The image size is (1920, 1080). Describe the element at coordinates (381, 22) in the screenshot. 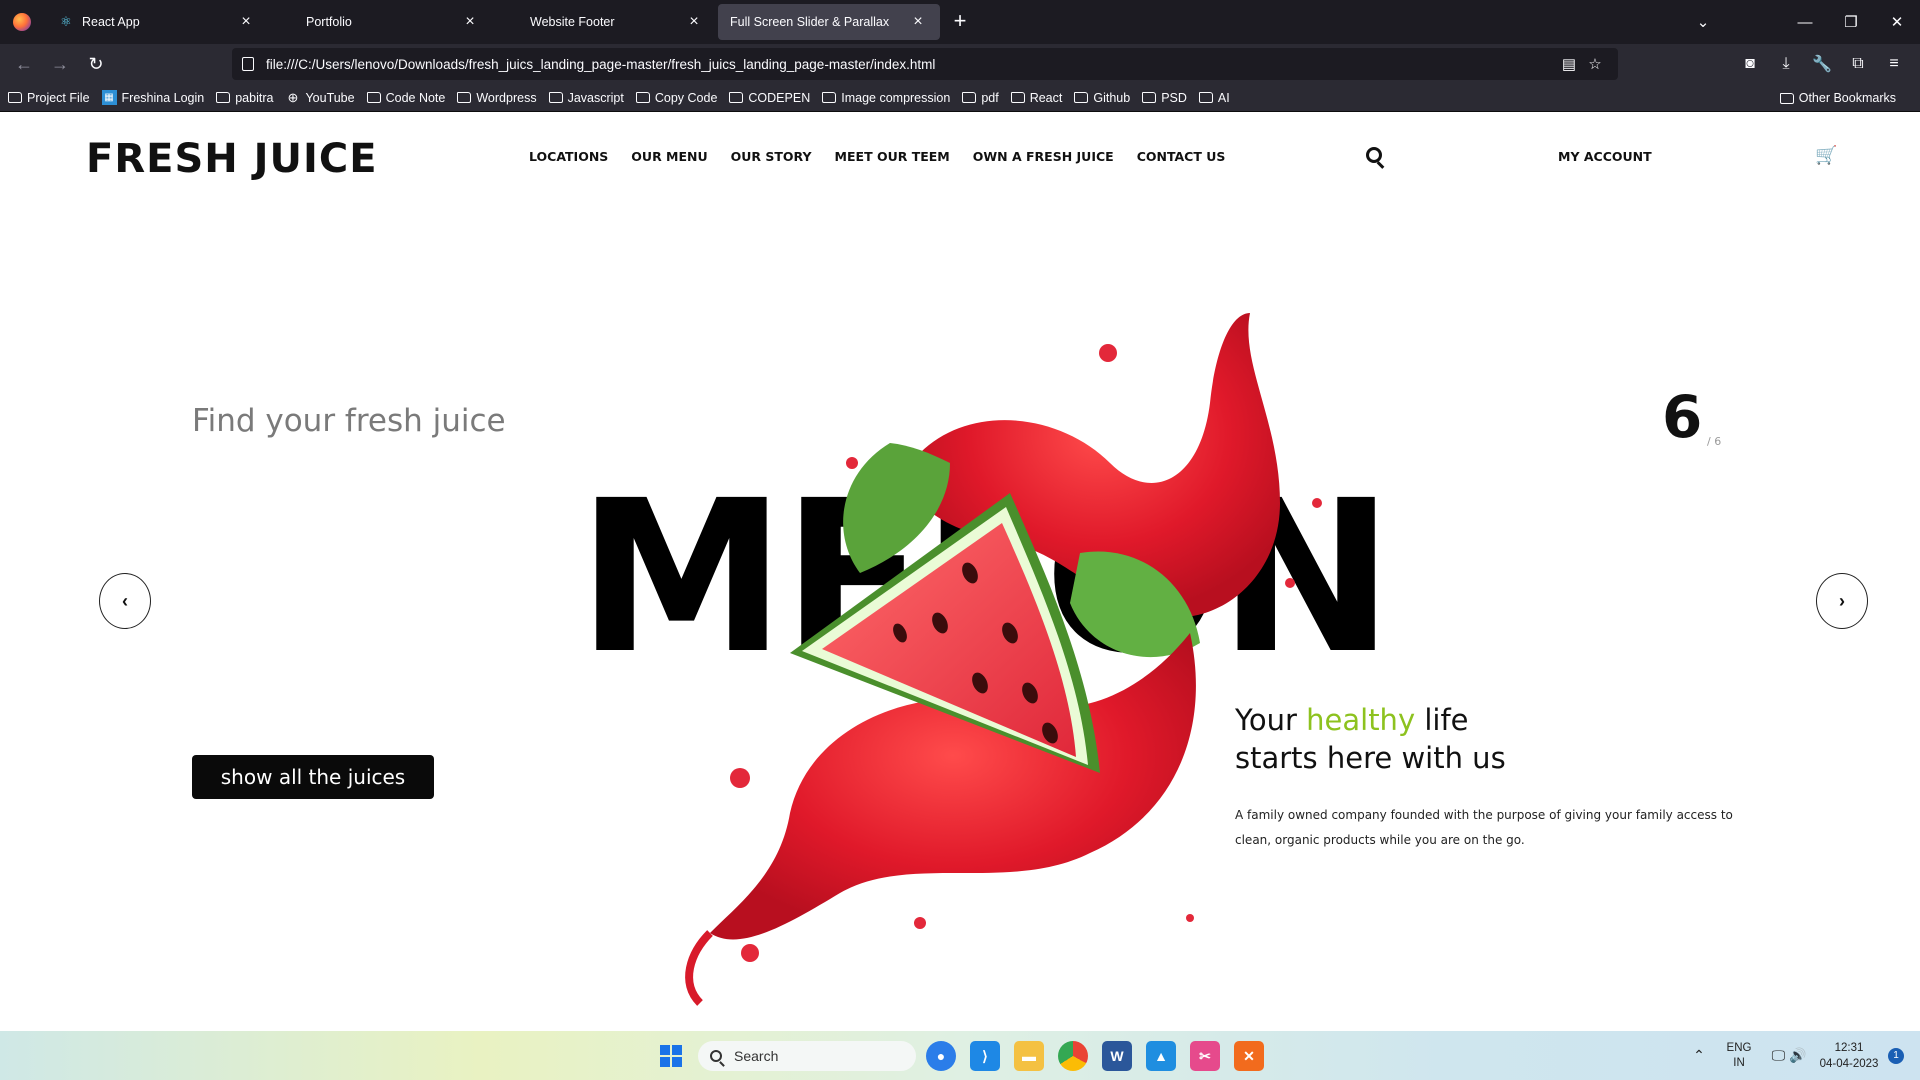

I see `tab-portfolio: Portfolio ×` at that location.